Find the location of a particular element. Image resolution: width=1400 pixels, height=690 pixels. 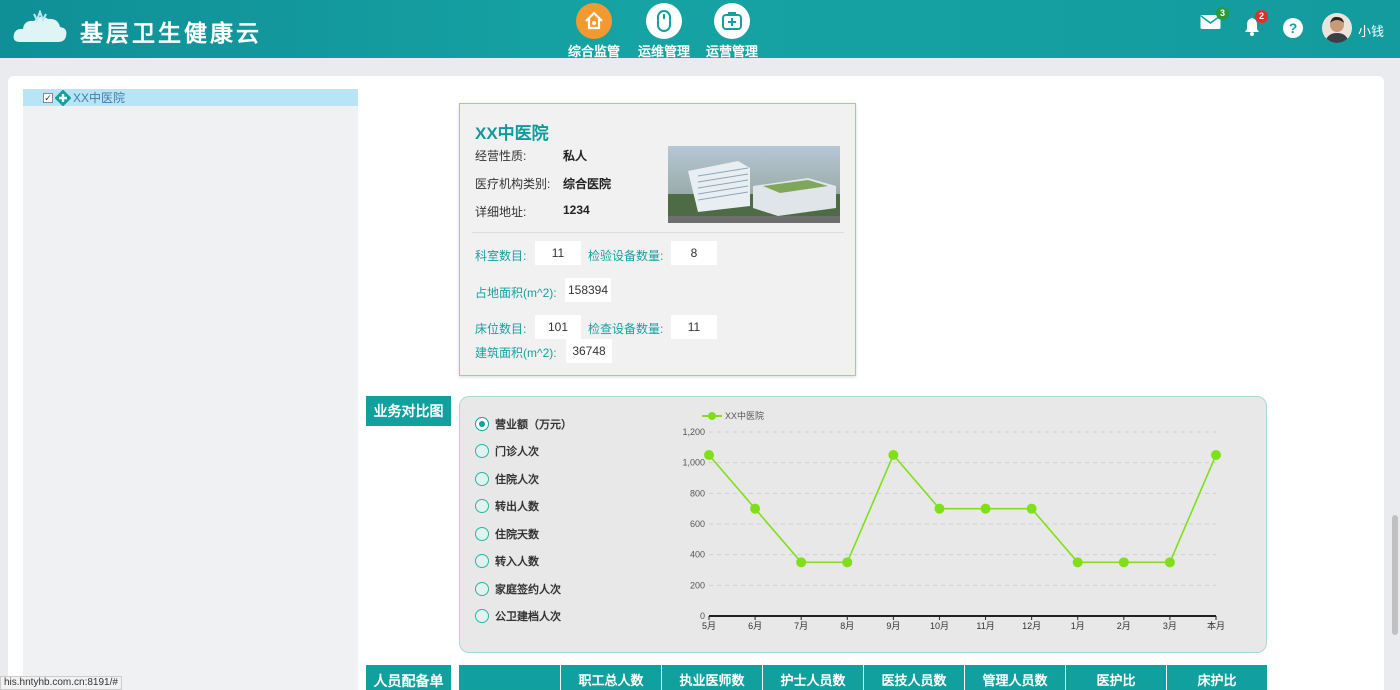

column-header: 床护比 is located at coordinates (1216, 677).